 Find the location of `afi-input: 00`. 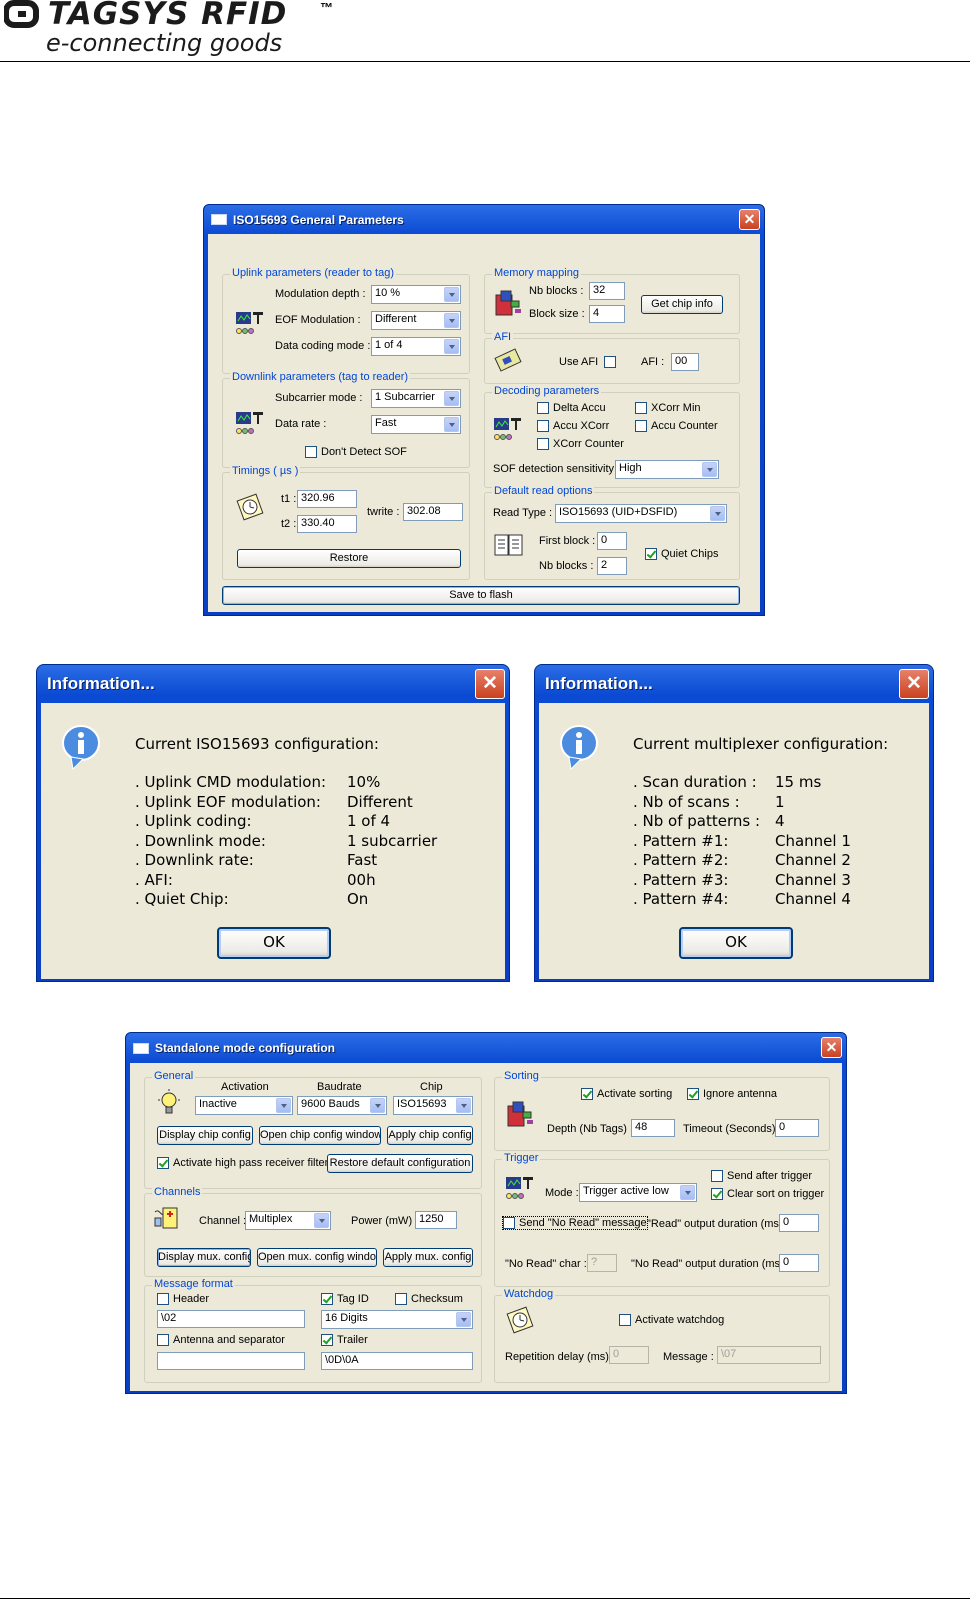

afi-input: 00 is located at coordinates (685, 362).